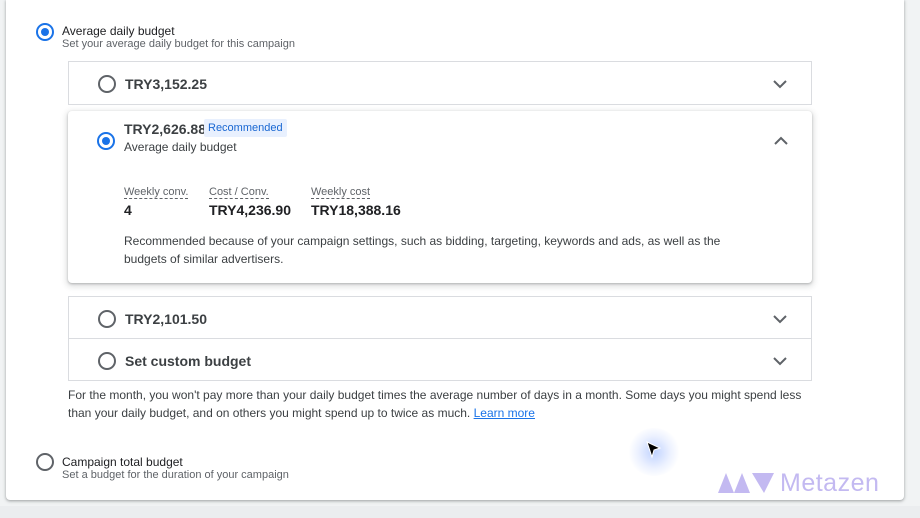 The height and width of the screenshot is (518, 920). Describe the element at coordinates (45, 462) in the screenshot. I see `campaign-total-budget-radio` at that location.